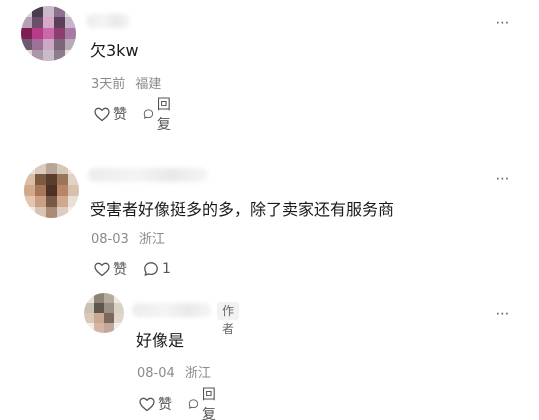 The image size is (539, 420). I want to click on comment-time: 3天前, so click(108, 84).